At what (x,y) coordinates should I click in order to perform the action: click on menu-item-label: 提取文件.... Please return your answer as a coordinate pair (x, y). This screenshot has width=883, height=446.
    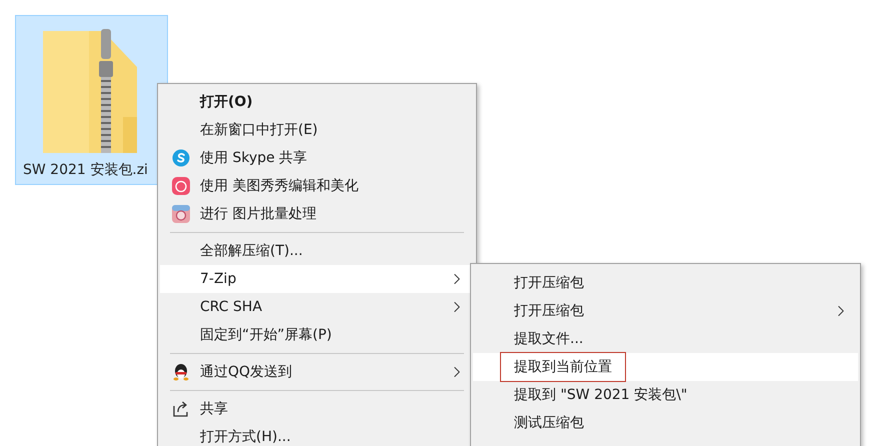
    Looking at the image, I should click on (549, 339).